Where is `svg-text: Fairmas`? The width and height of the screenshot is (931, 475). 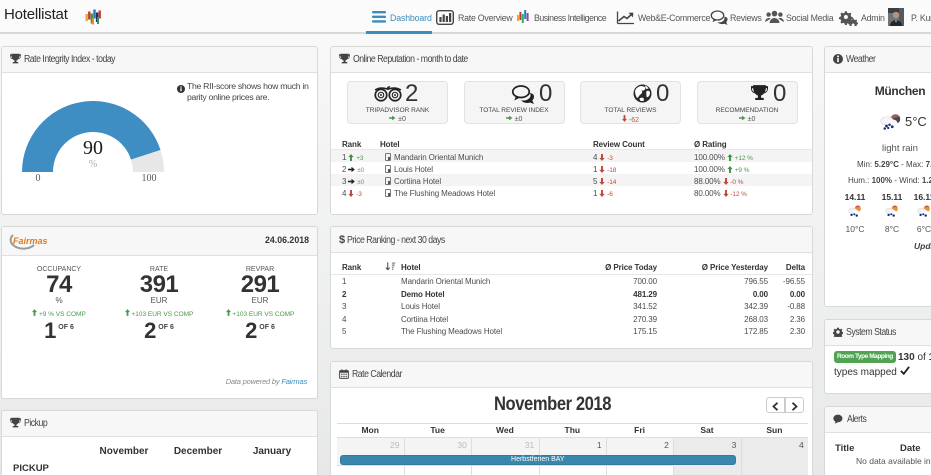
svg-text: Fairmas is located at coordinates (30, 241).